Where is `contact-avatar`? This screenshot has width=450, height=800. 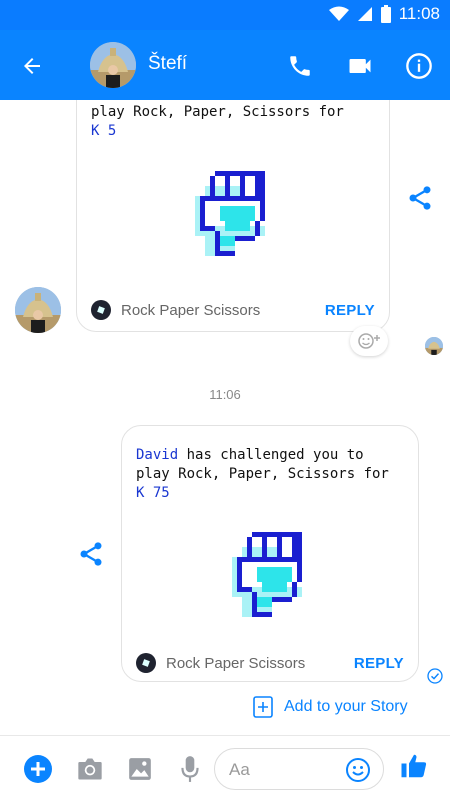 contact-avatar is located at coordinates (113, 65).